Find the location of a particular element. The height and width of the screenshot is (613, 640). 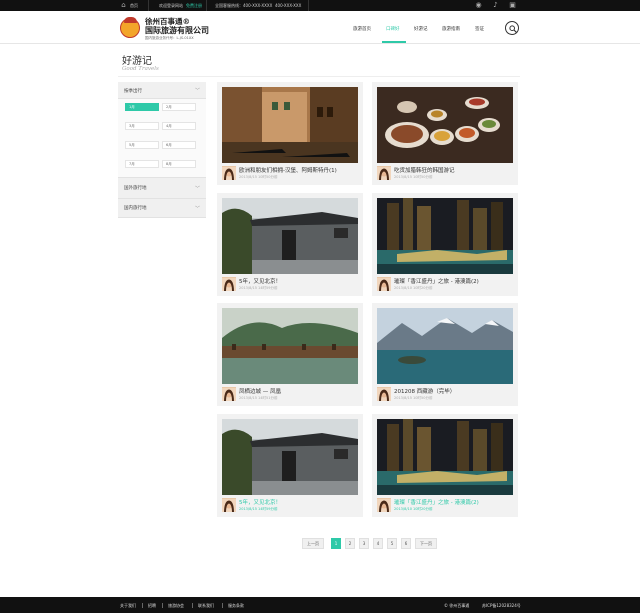

month-7: 7月 is located at coordinates (142, 164).